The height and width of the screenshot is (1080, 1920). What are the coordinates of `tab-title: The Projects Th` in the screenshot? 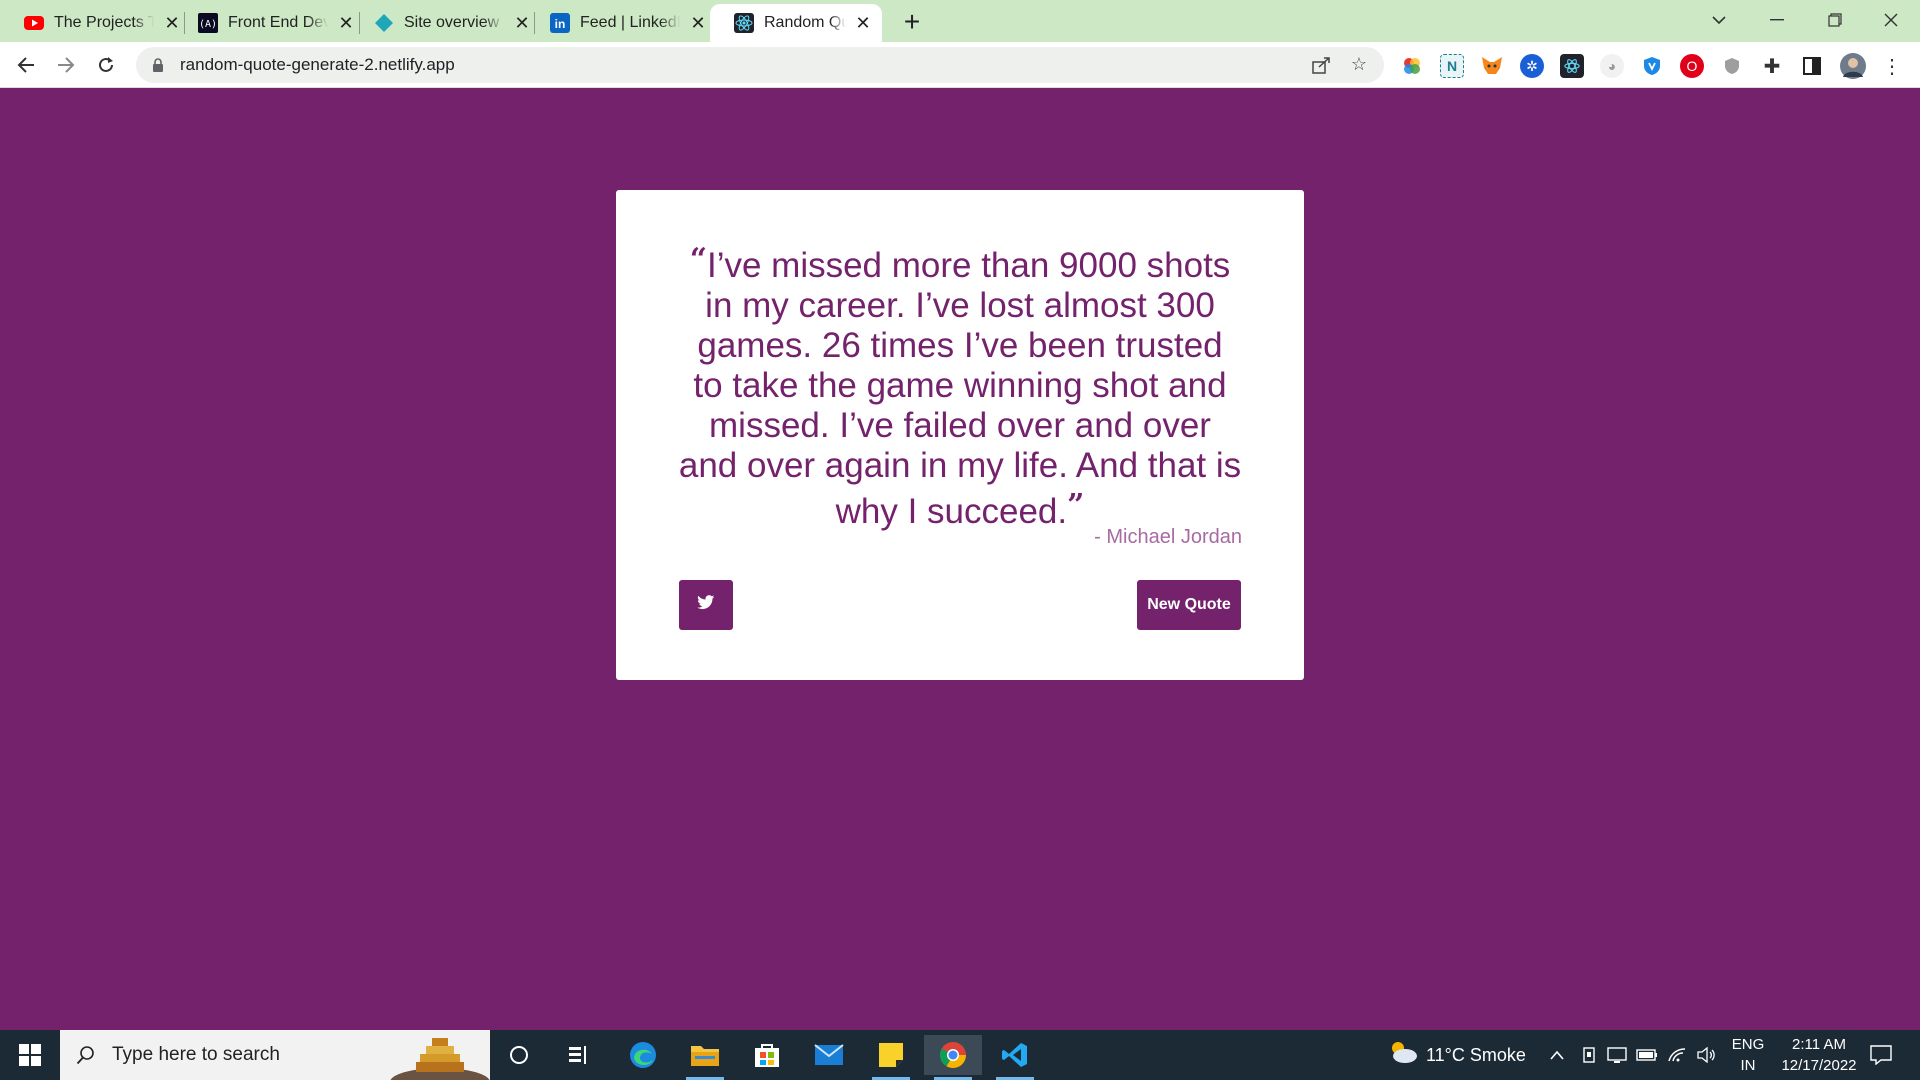 It's located at (104, 22).